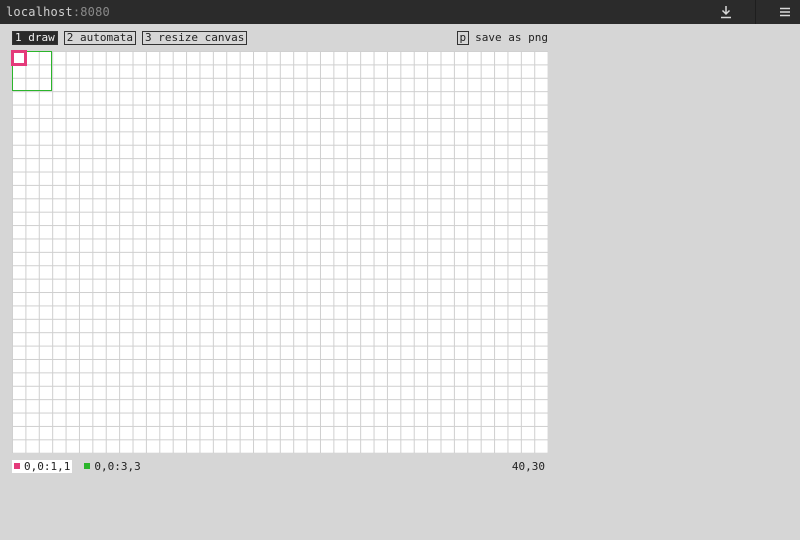 This screenshot has height=540, width=800. What do you see at coordinates (511, 38) in the screenshot?
I see `save-label: save as png` at bounding box center [511, 38].